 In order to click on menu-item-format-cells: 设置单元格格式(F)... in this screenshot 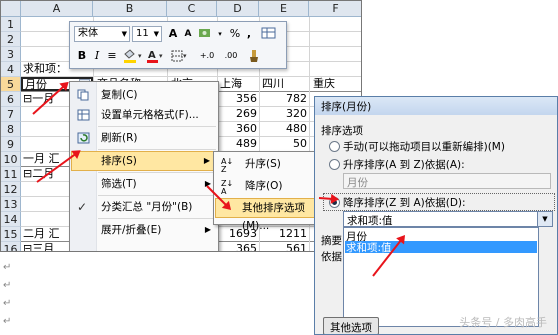, I will do `click(143, 115)`.